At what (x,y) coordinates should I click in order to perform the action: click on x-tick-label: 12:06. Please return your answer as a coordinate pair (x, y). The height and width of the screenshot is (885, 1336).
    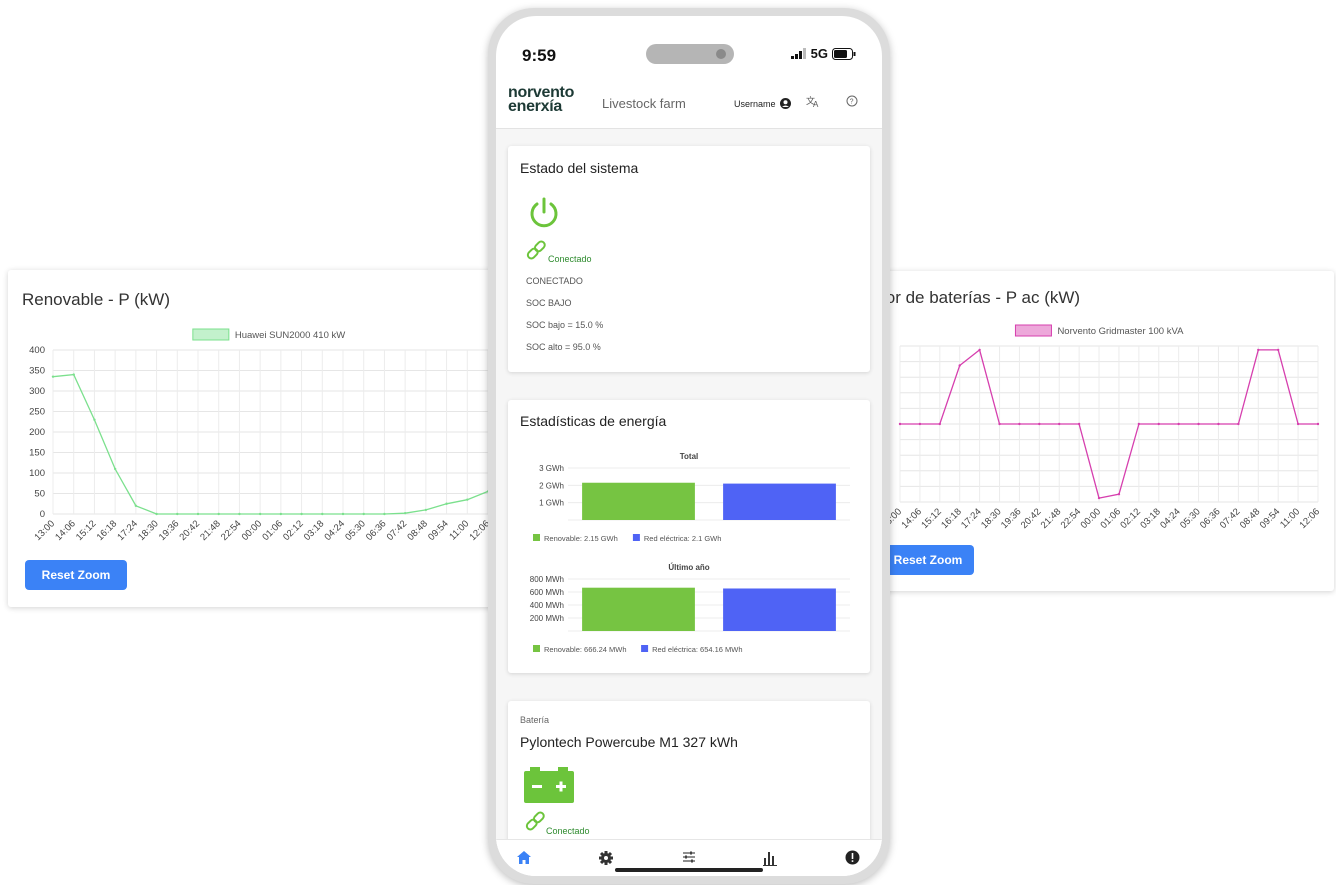
    Looking at the image, I should click on (1310, 518).